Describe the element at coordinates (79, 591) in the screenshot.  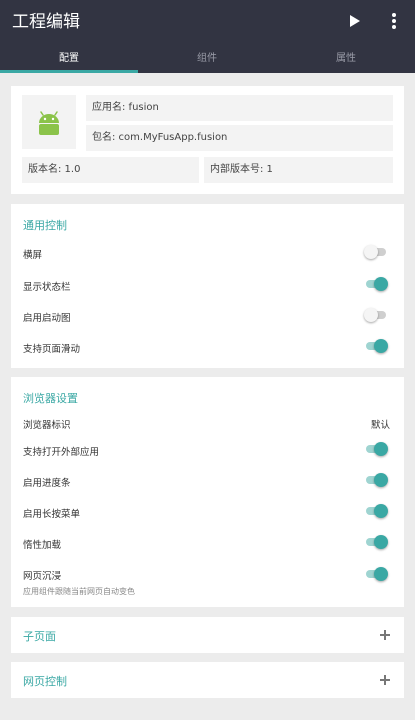
I see `immersive-description: 应用组件跟随当前网页自动变色` at that location.